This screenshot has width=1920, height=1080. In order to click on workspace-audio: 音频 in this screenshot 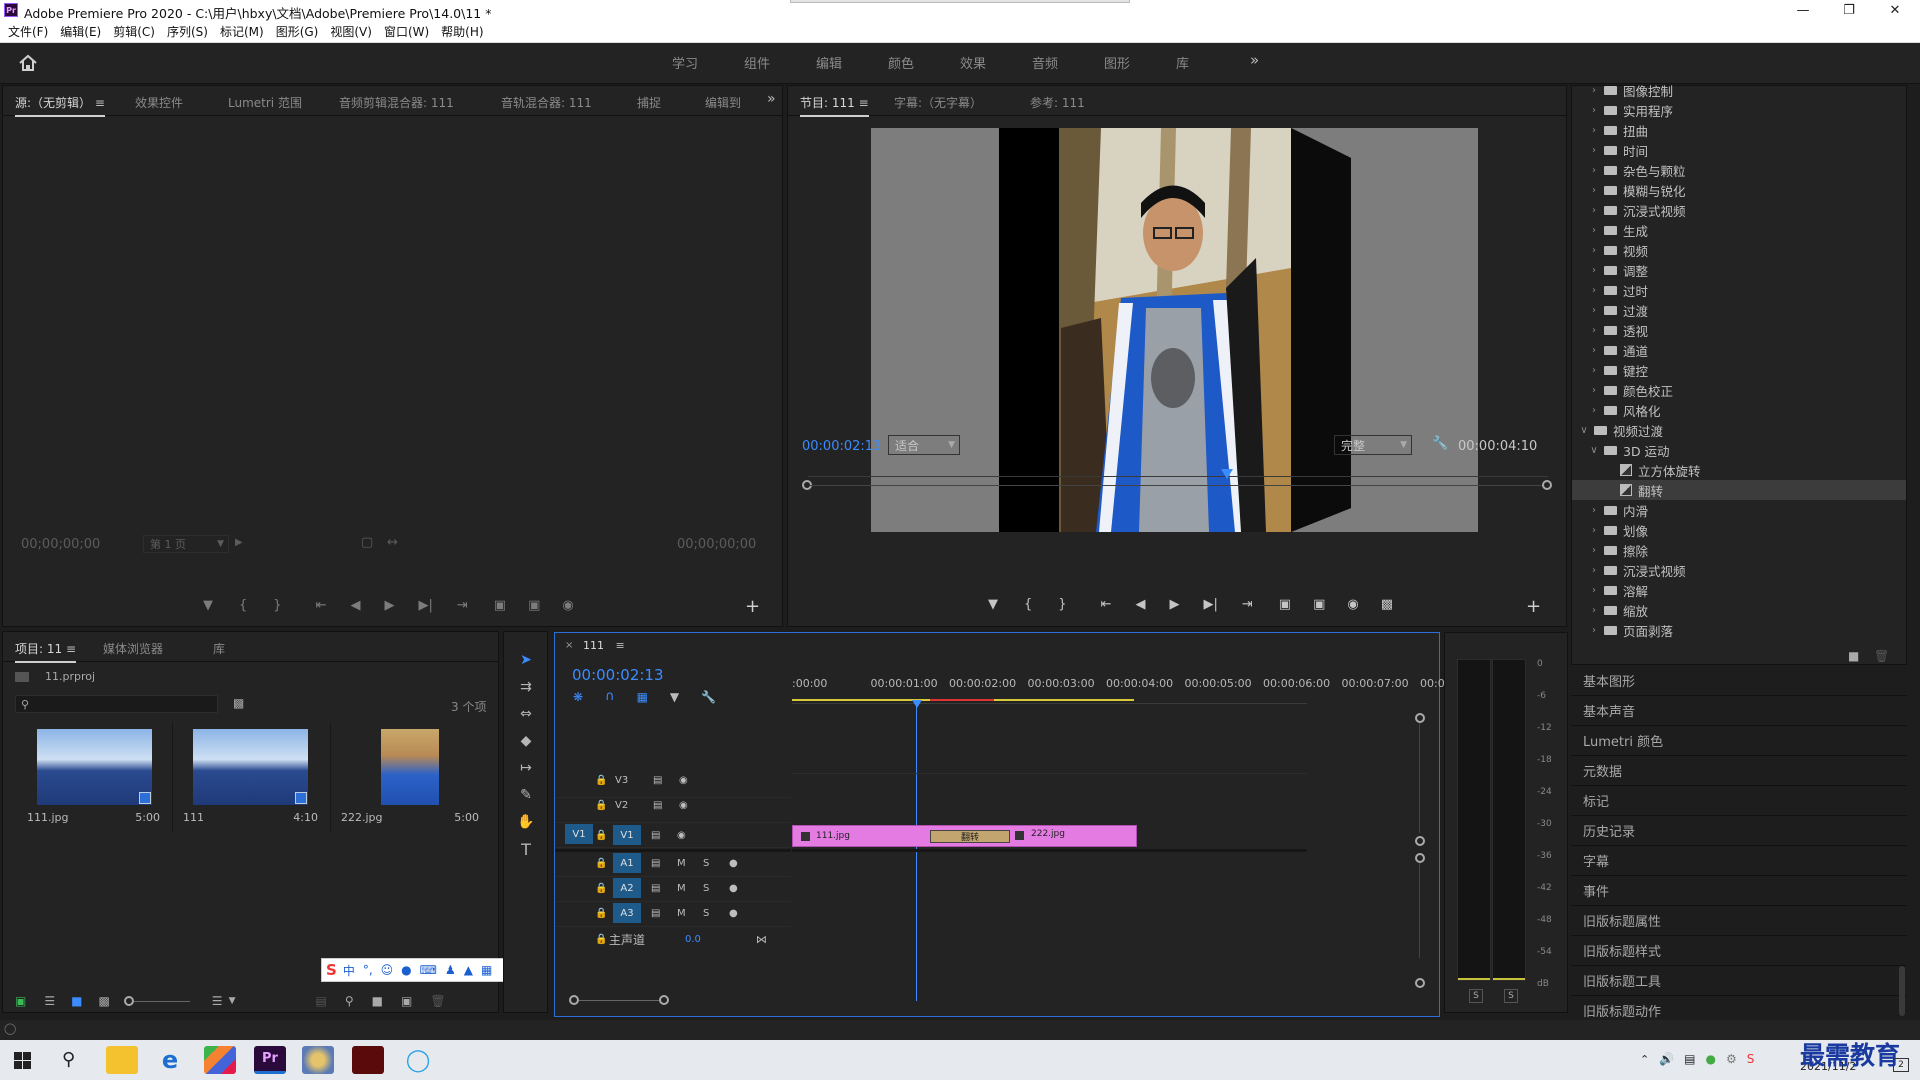, I will do `click(1045, 62)`.